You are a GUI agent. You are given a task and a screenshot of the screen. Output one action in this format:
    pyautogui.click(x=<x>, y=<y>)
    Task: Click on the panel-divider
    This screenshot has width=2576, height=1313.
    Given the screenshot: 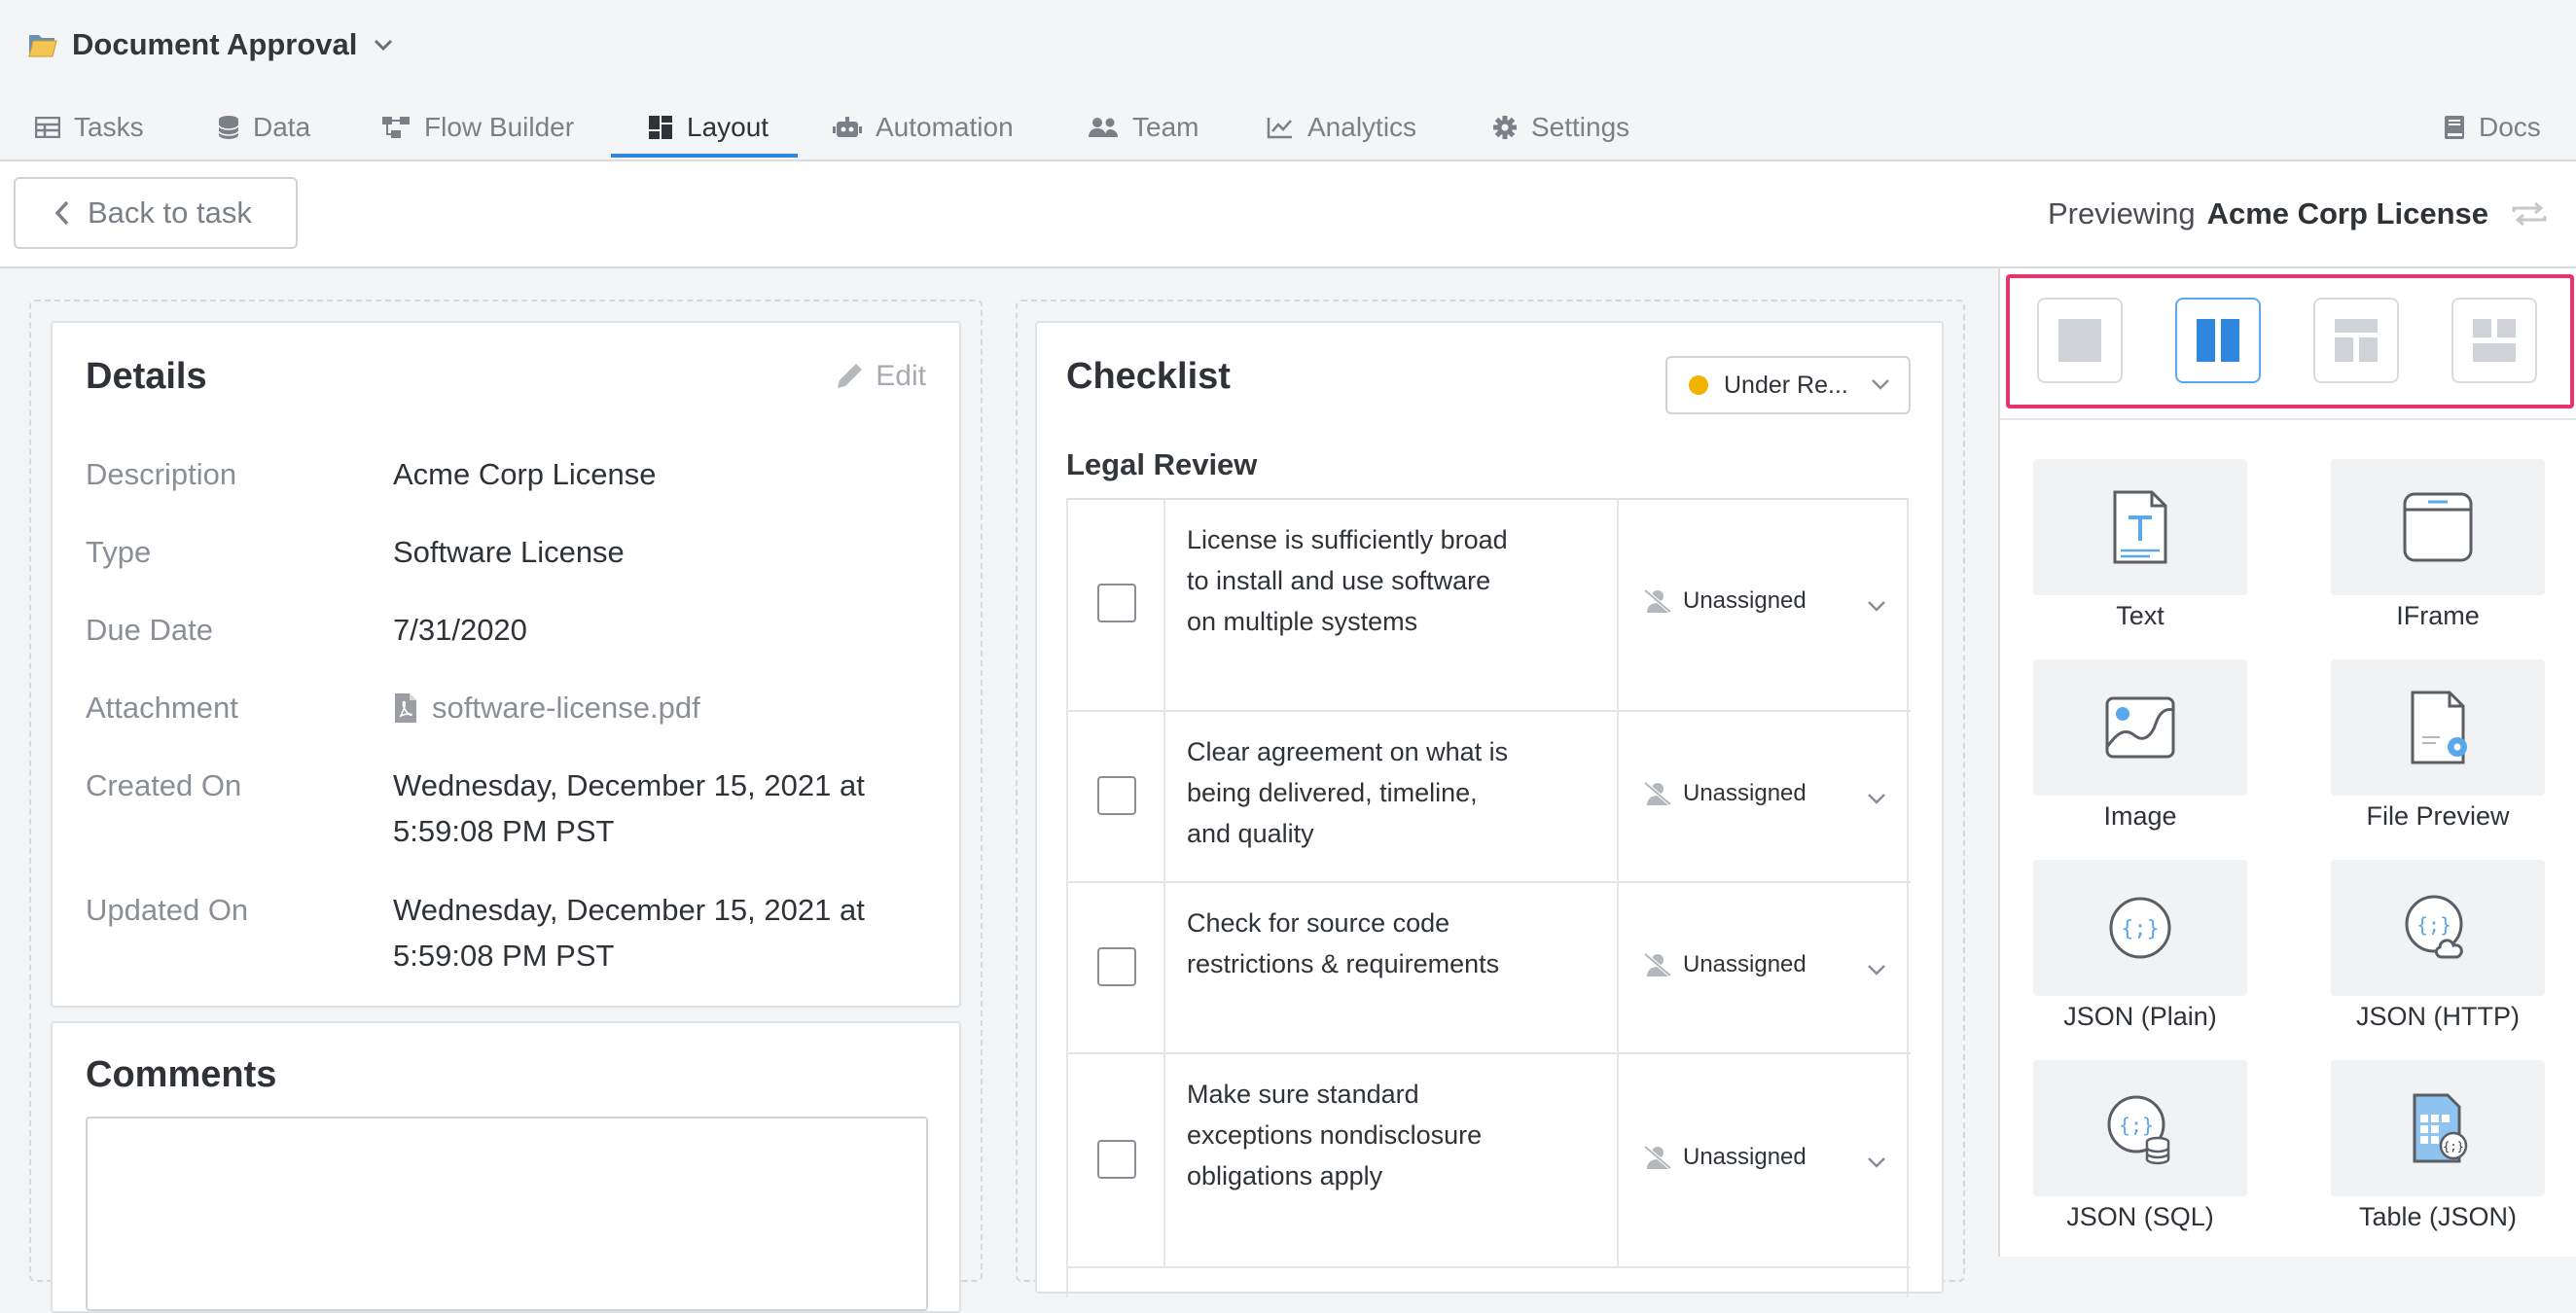 What is the action you would take?
    pyautogui.click(x=2288, y=419)
    